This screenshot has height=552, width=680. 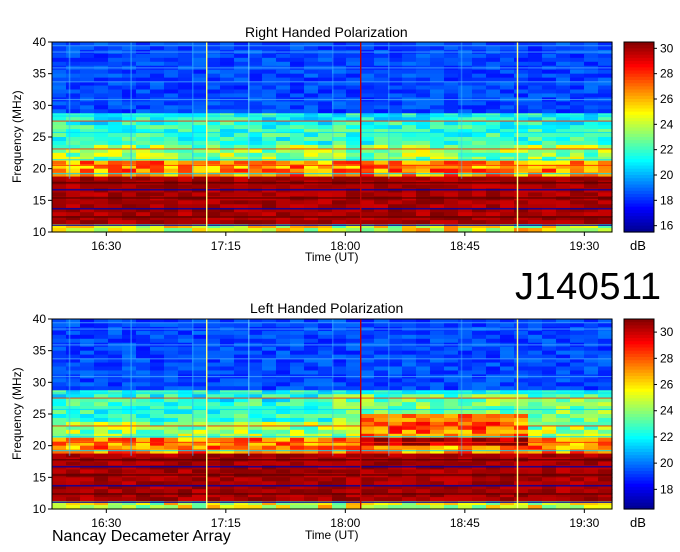 What do you see at coordinates (106, 246) in the screenshot?
I see `x-tick-label: 16:30` at bounding box center [106, 246].